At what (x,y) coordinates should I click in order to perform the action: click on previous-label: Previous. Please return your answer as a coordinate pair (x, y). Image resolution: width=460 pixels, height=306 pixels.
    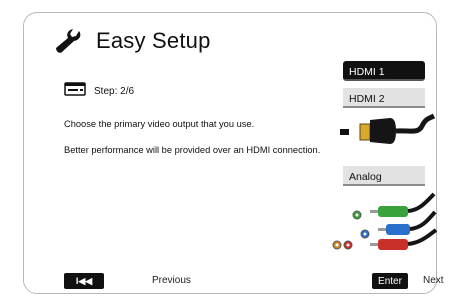
    Looking at the image, I should click on (171, 280).